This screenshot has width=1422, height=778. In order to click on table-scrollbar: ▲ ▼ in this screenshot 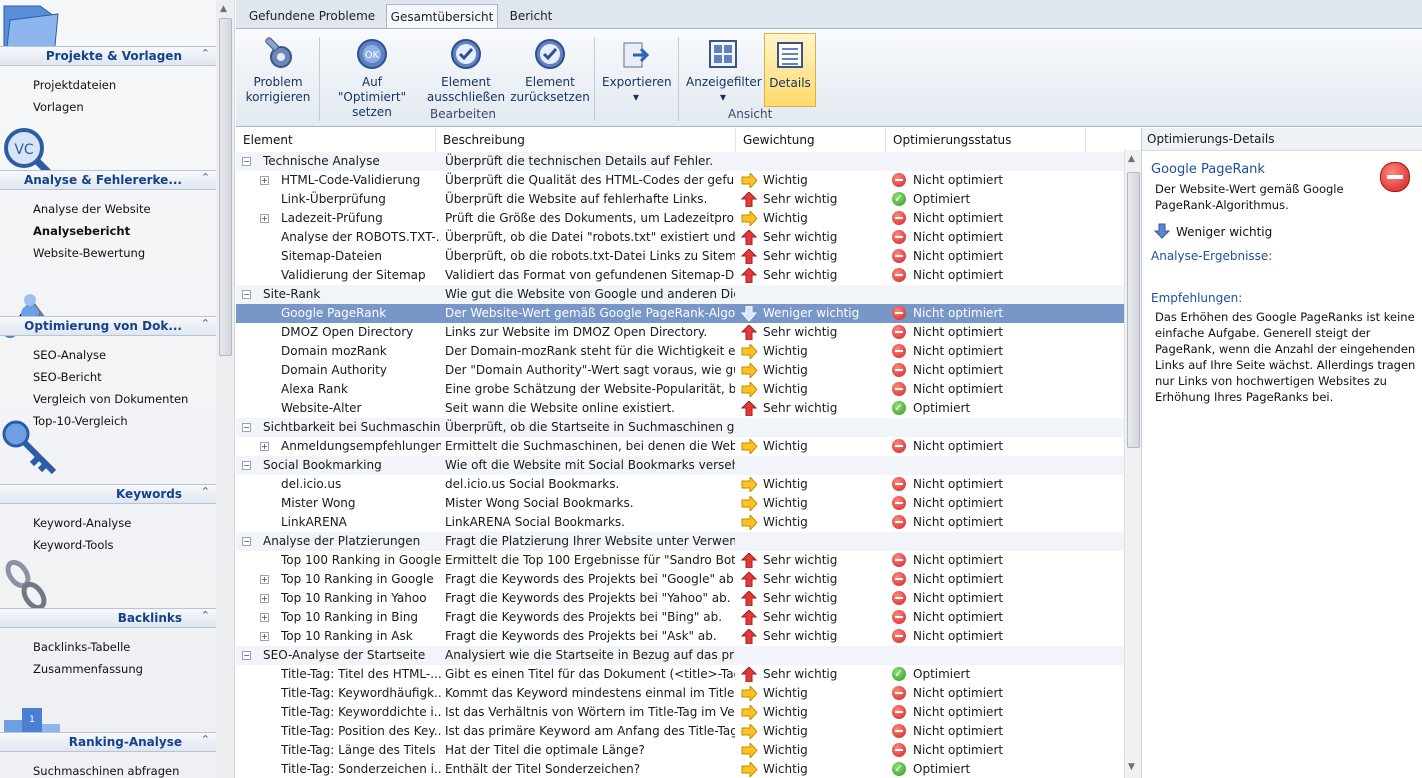, I will do `click(1132, 464)`.